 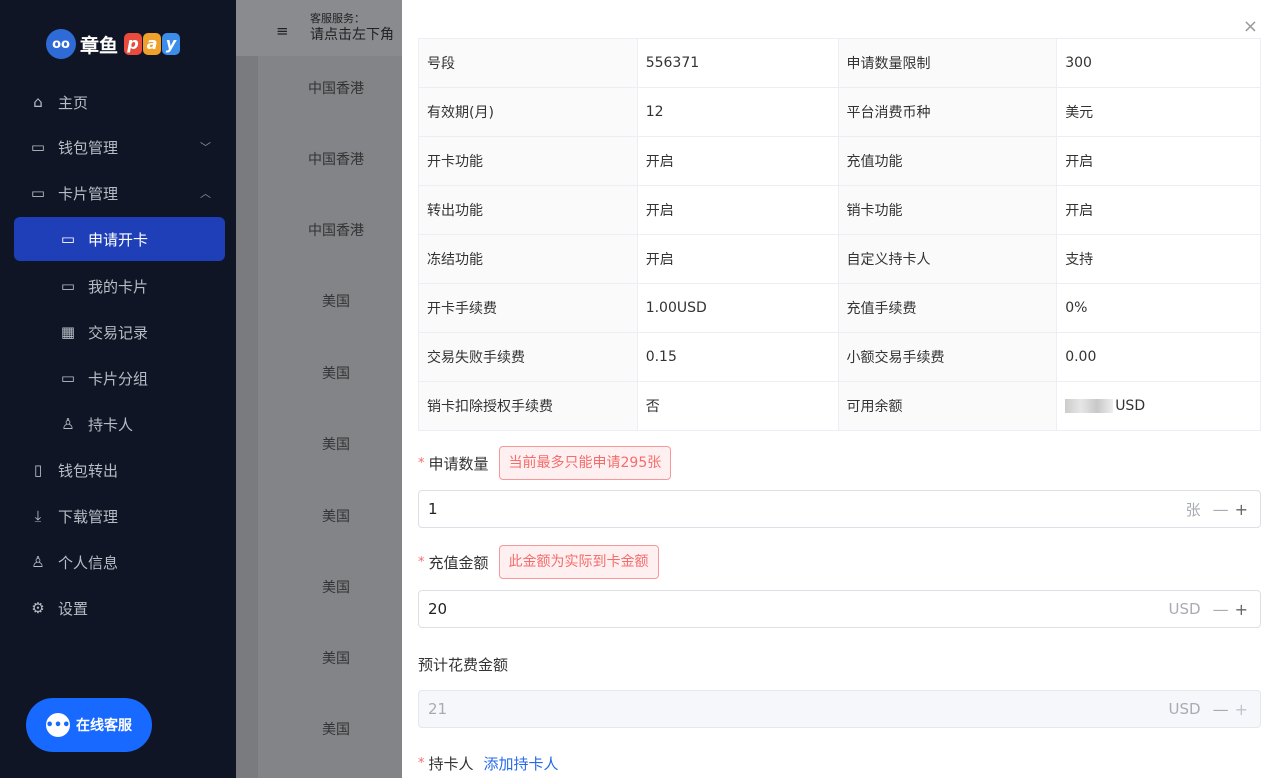 I want to click on card-icon: ▭, so click(x=38, y=193).